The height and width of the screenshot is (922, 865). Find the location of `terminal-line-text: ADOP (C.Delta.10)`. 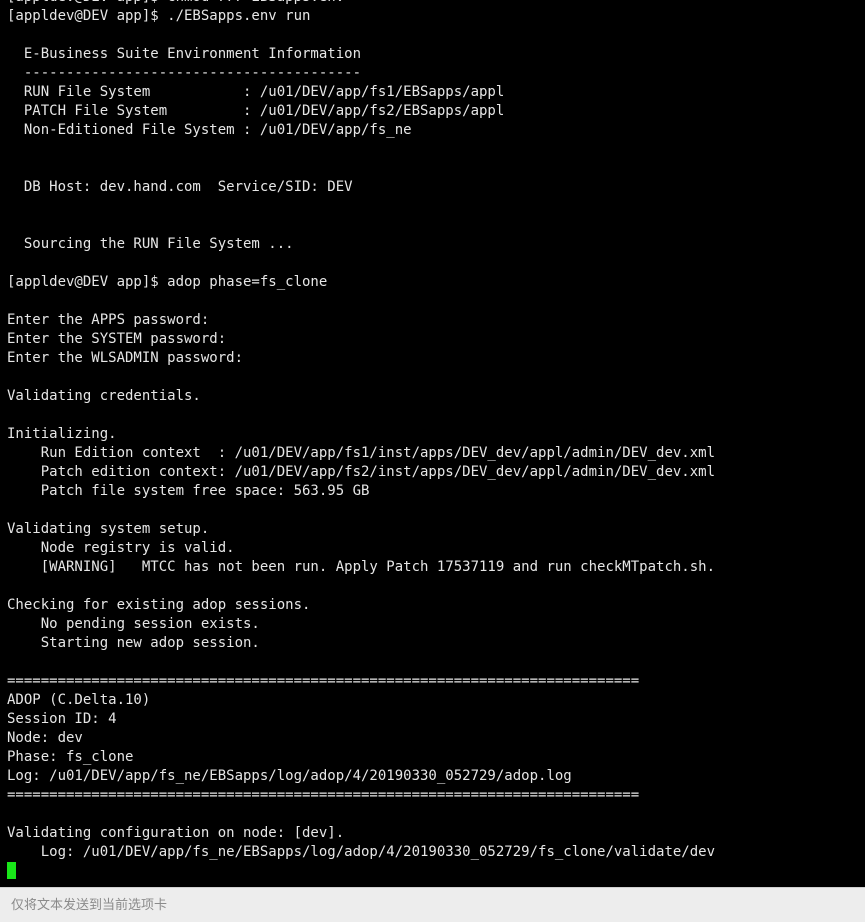

terminal-line-text: ADOP (C.Delta.10) is located at coordinates (79, 700).